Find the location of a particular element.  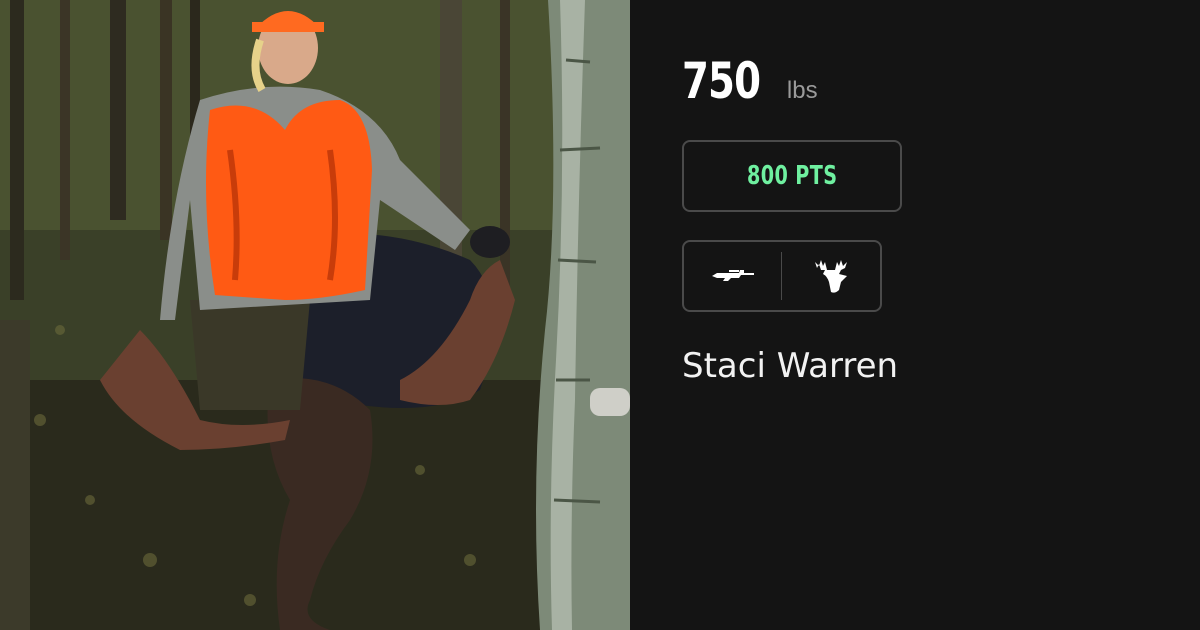

weight-value: 750 is located at coordinates (721, 81).